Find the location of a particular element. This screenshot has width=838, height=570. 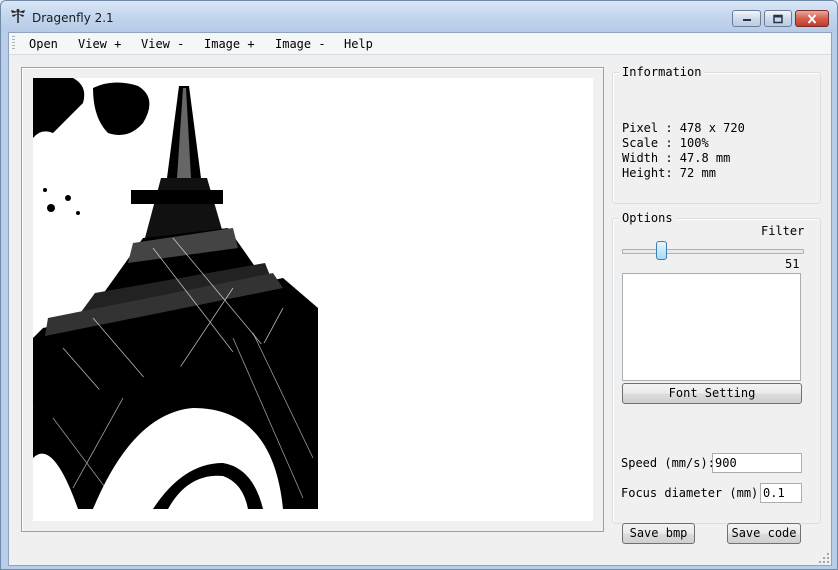

minimize-icon is located at coordinates (746, 19).